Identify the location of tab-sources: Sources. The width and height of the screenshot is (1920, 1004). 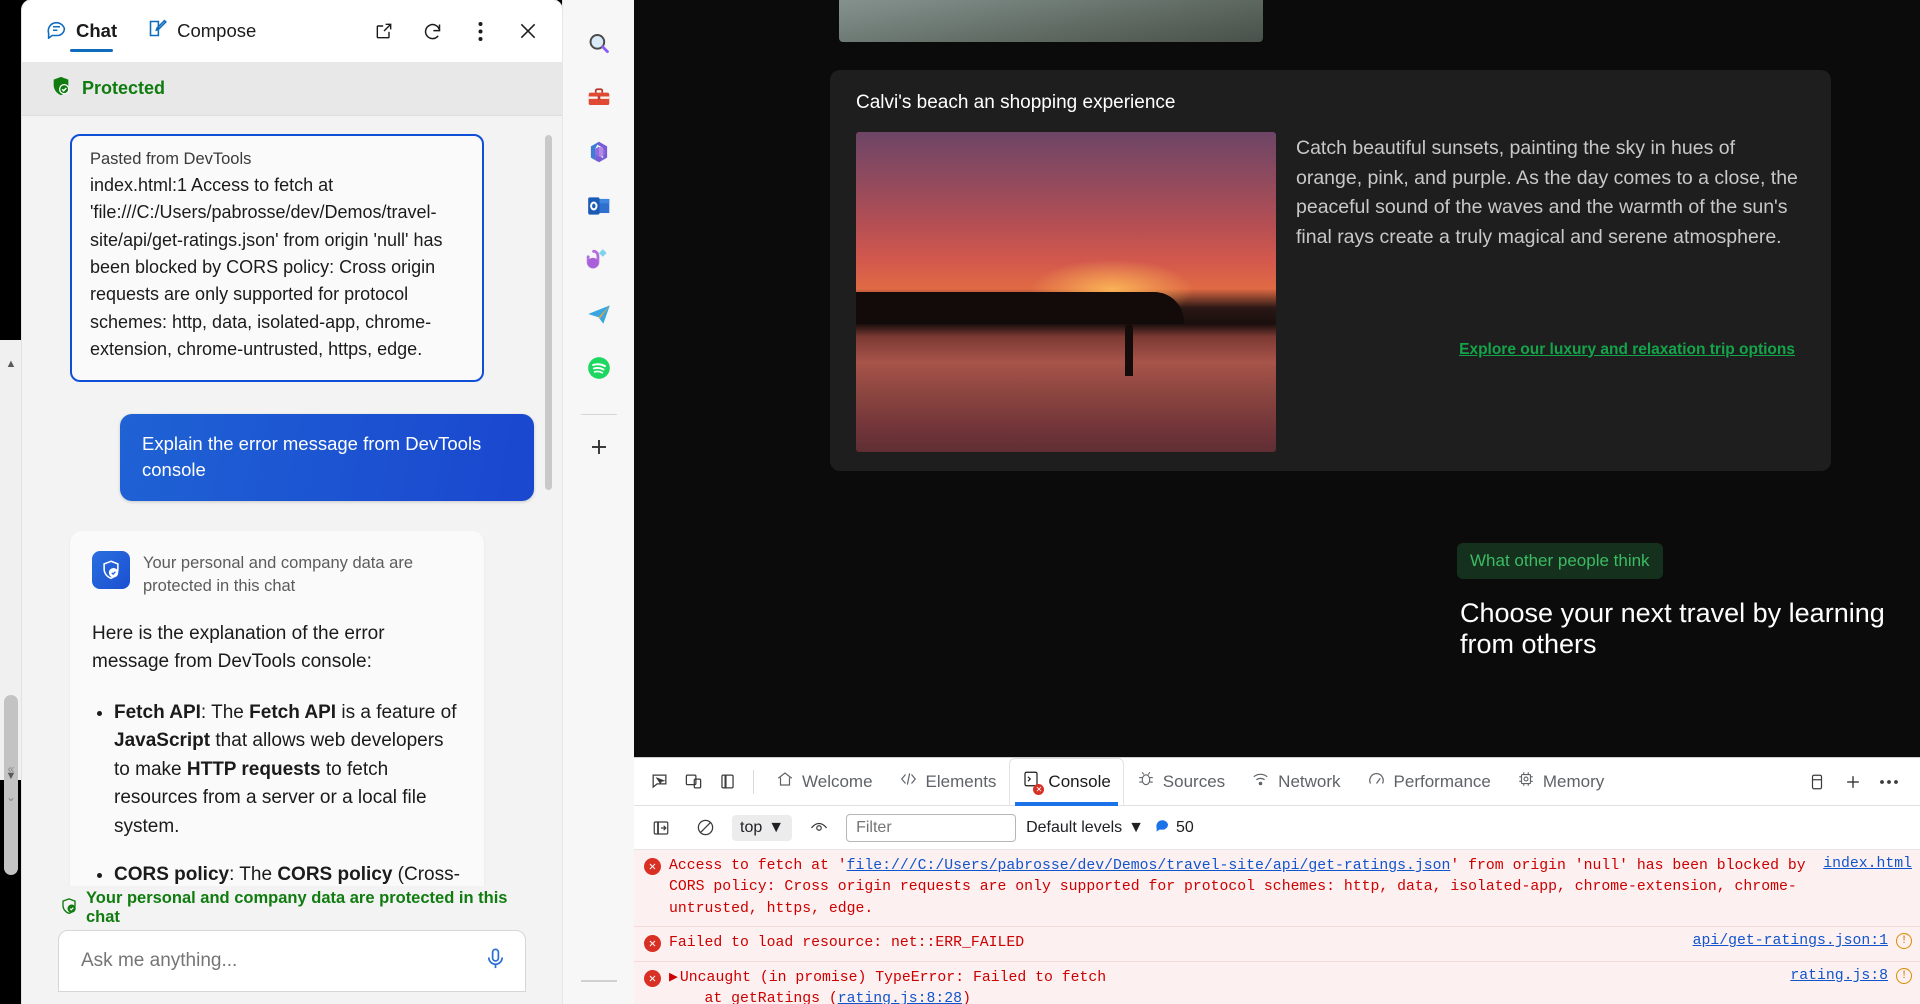
(1181, 782).